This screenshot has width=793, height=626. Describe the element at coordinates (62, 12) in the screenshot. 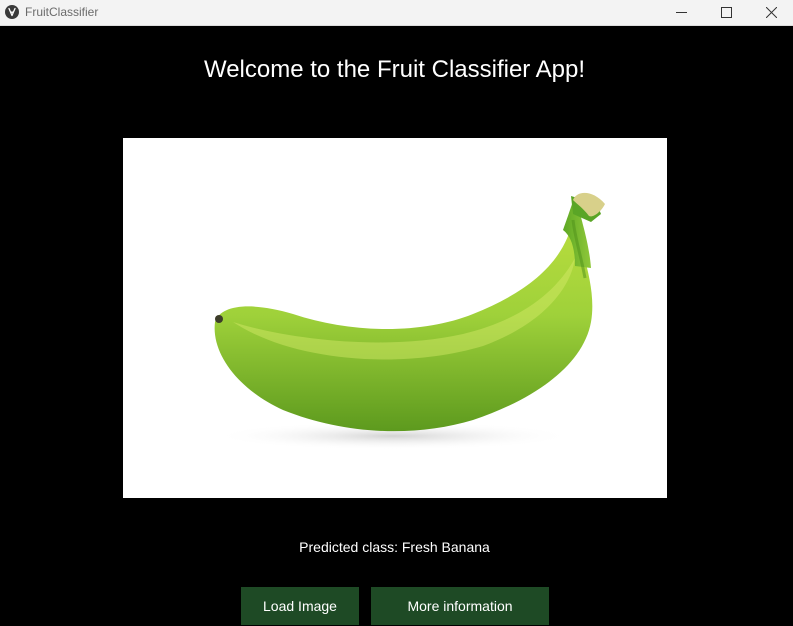

I see `window-title: FruitClassifier` at that location.